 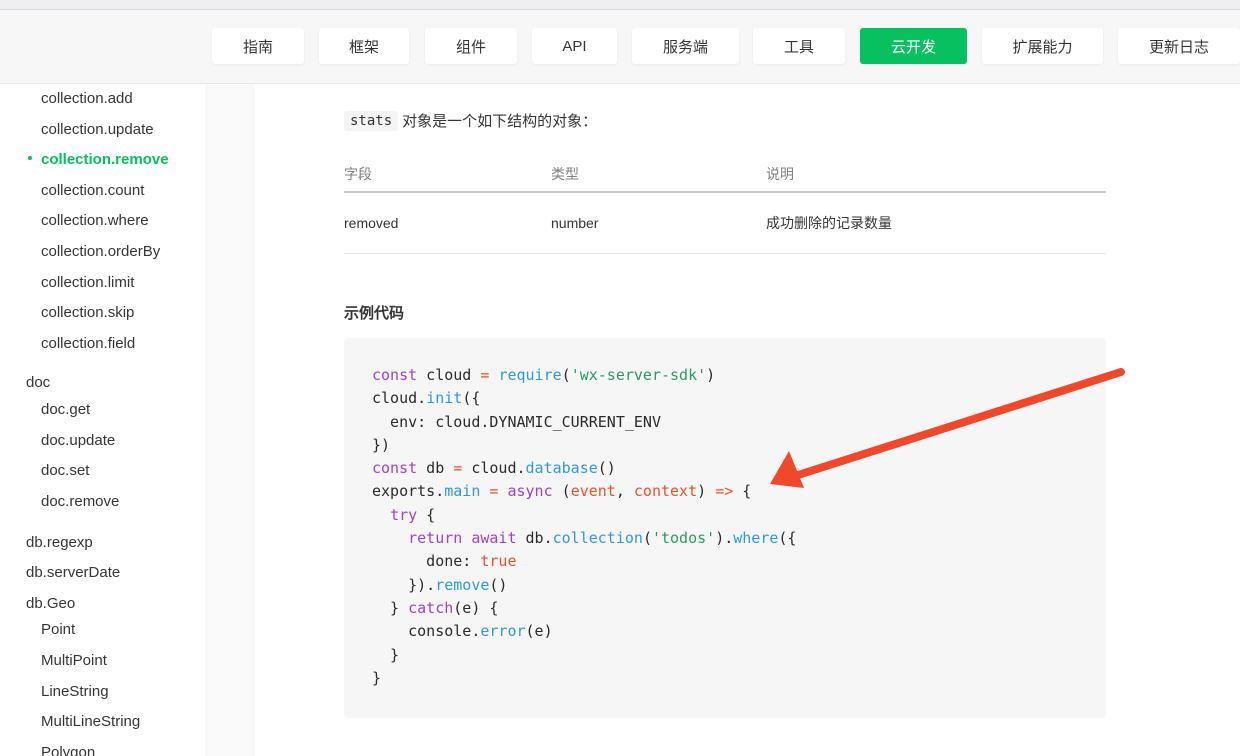 I want to click on sidebar-item: collection.limit, so click(x=87, y=282).